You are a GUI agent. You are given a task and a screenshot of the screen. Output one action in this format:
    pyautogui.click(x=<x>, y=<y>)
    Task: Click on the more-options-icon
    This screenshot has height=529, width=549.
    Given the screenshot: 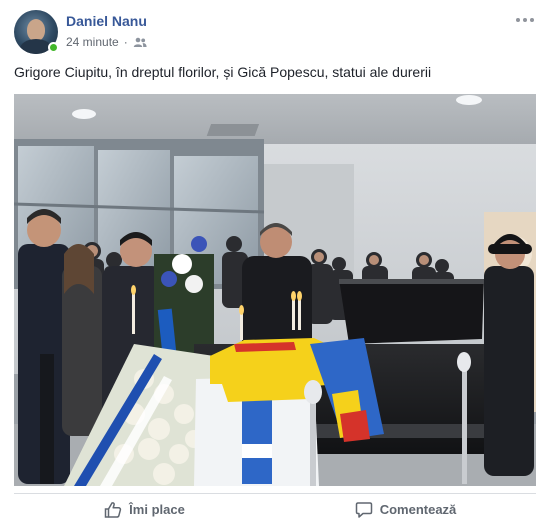 What is the action you would take?
    pyautogui.click(x=525, y=19)
    